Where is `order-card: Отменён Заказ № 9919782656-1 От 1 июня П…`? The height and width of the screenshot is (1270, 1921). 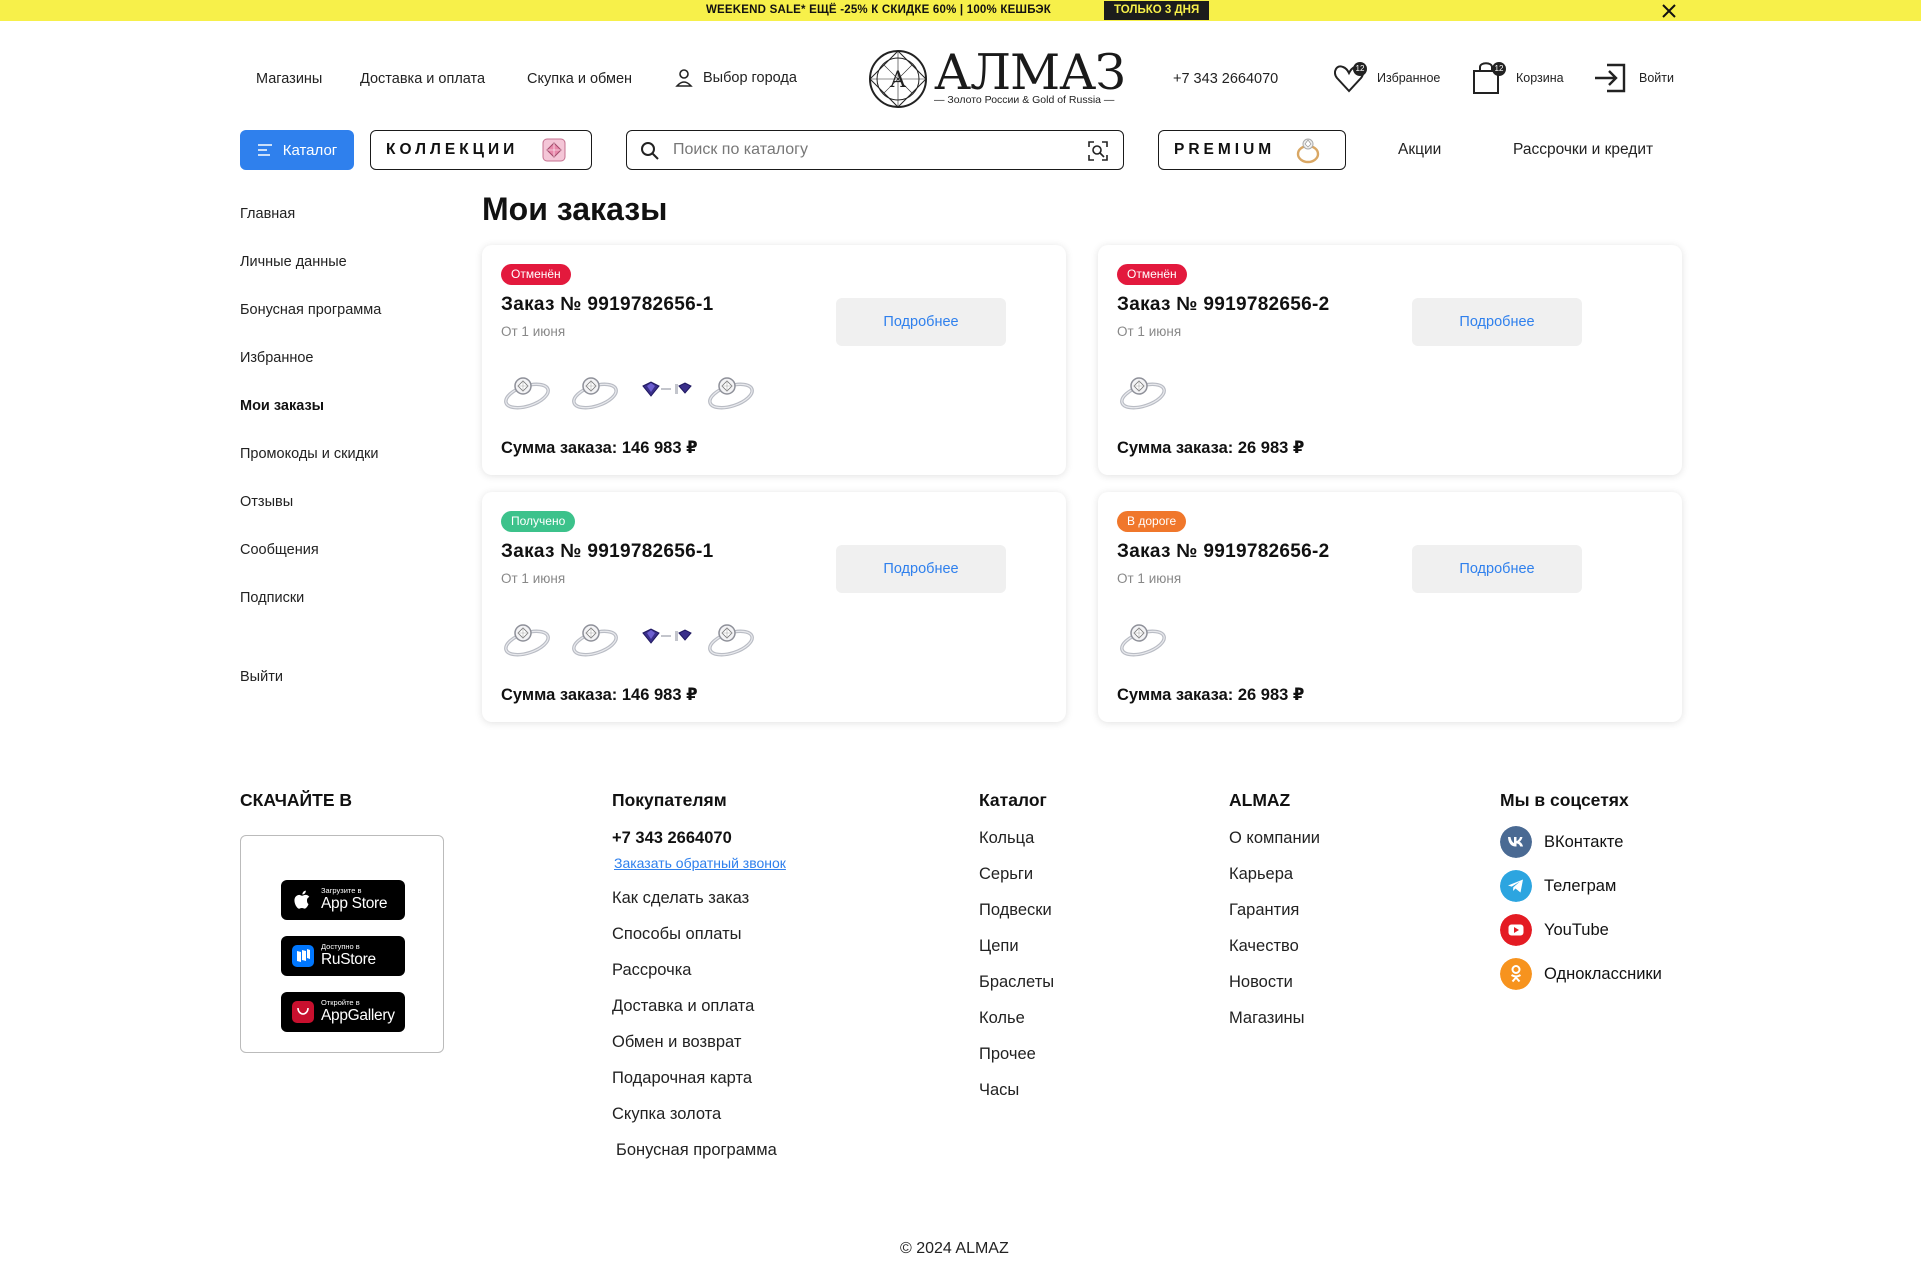
order-card: Отменён Заказ № 9919782656-1 От 1 июня П… is located at coordinates (774, 360).